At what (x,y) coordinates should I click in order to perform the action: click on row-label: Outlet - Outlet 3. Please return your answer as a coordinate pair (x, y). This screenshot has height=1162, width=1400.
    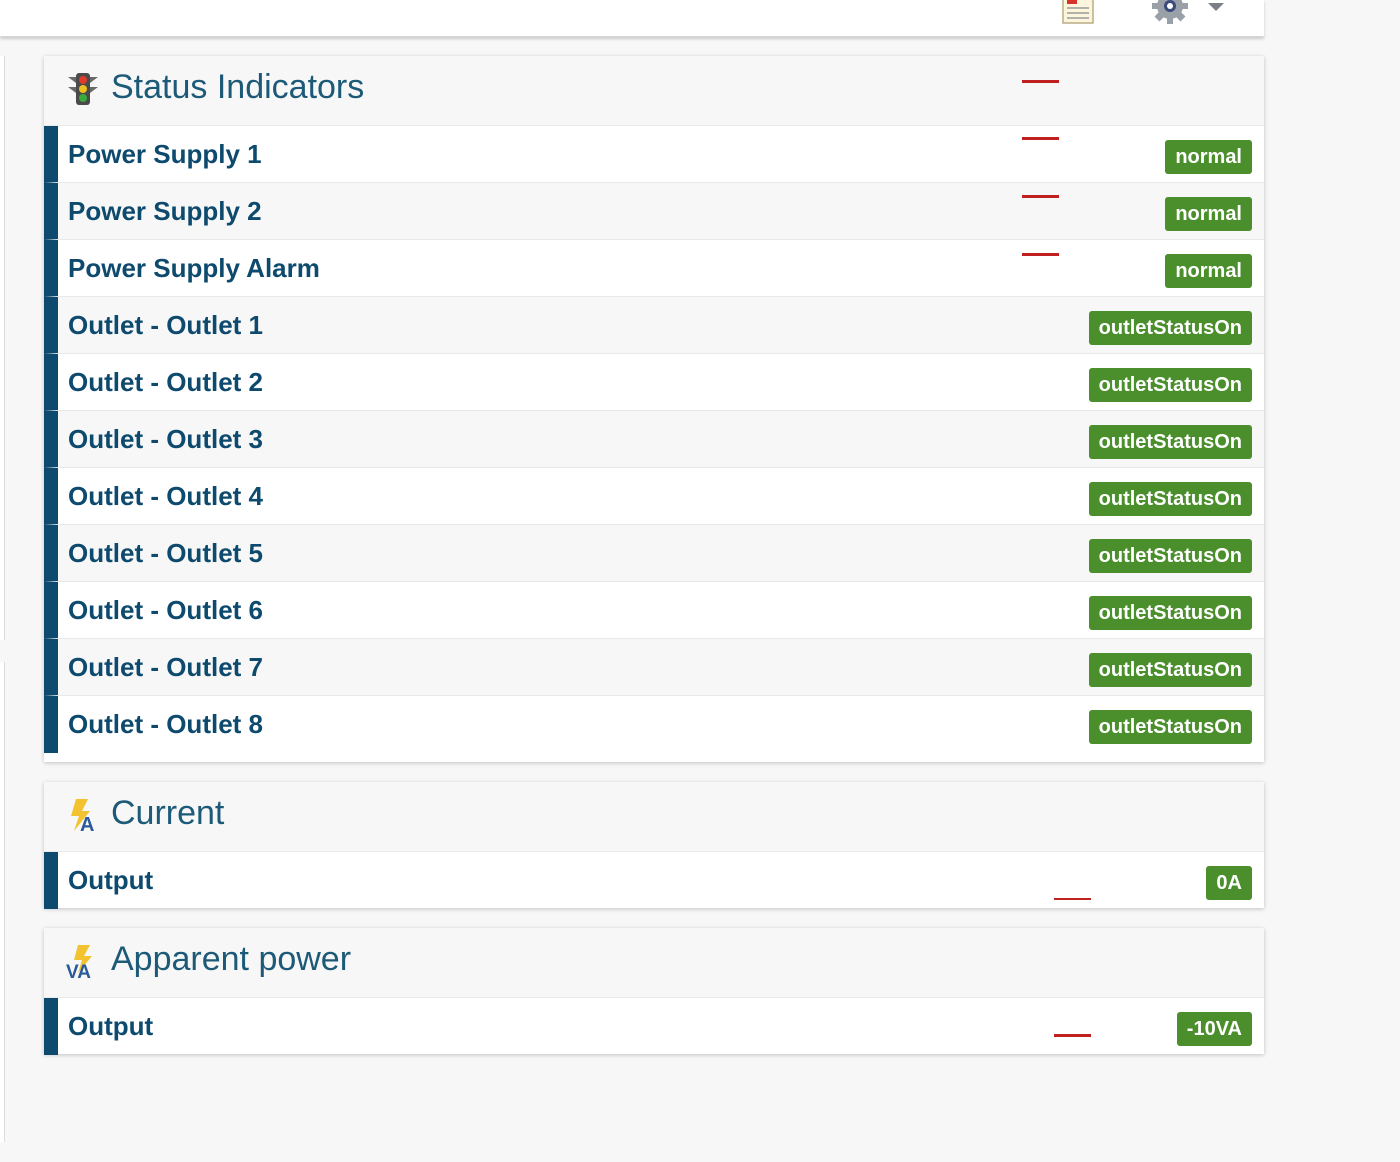
    Looking at the image, I should click on (165, 439).